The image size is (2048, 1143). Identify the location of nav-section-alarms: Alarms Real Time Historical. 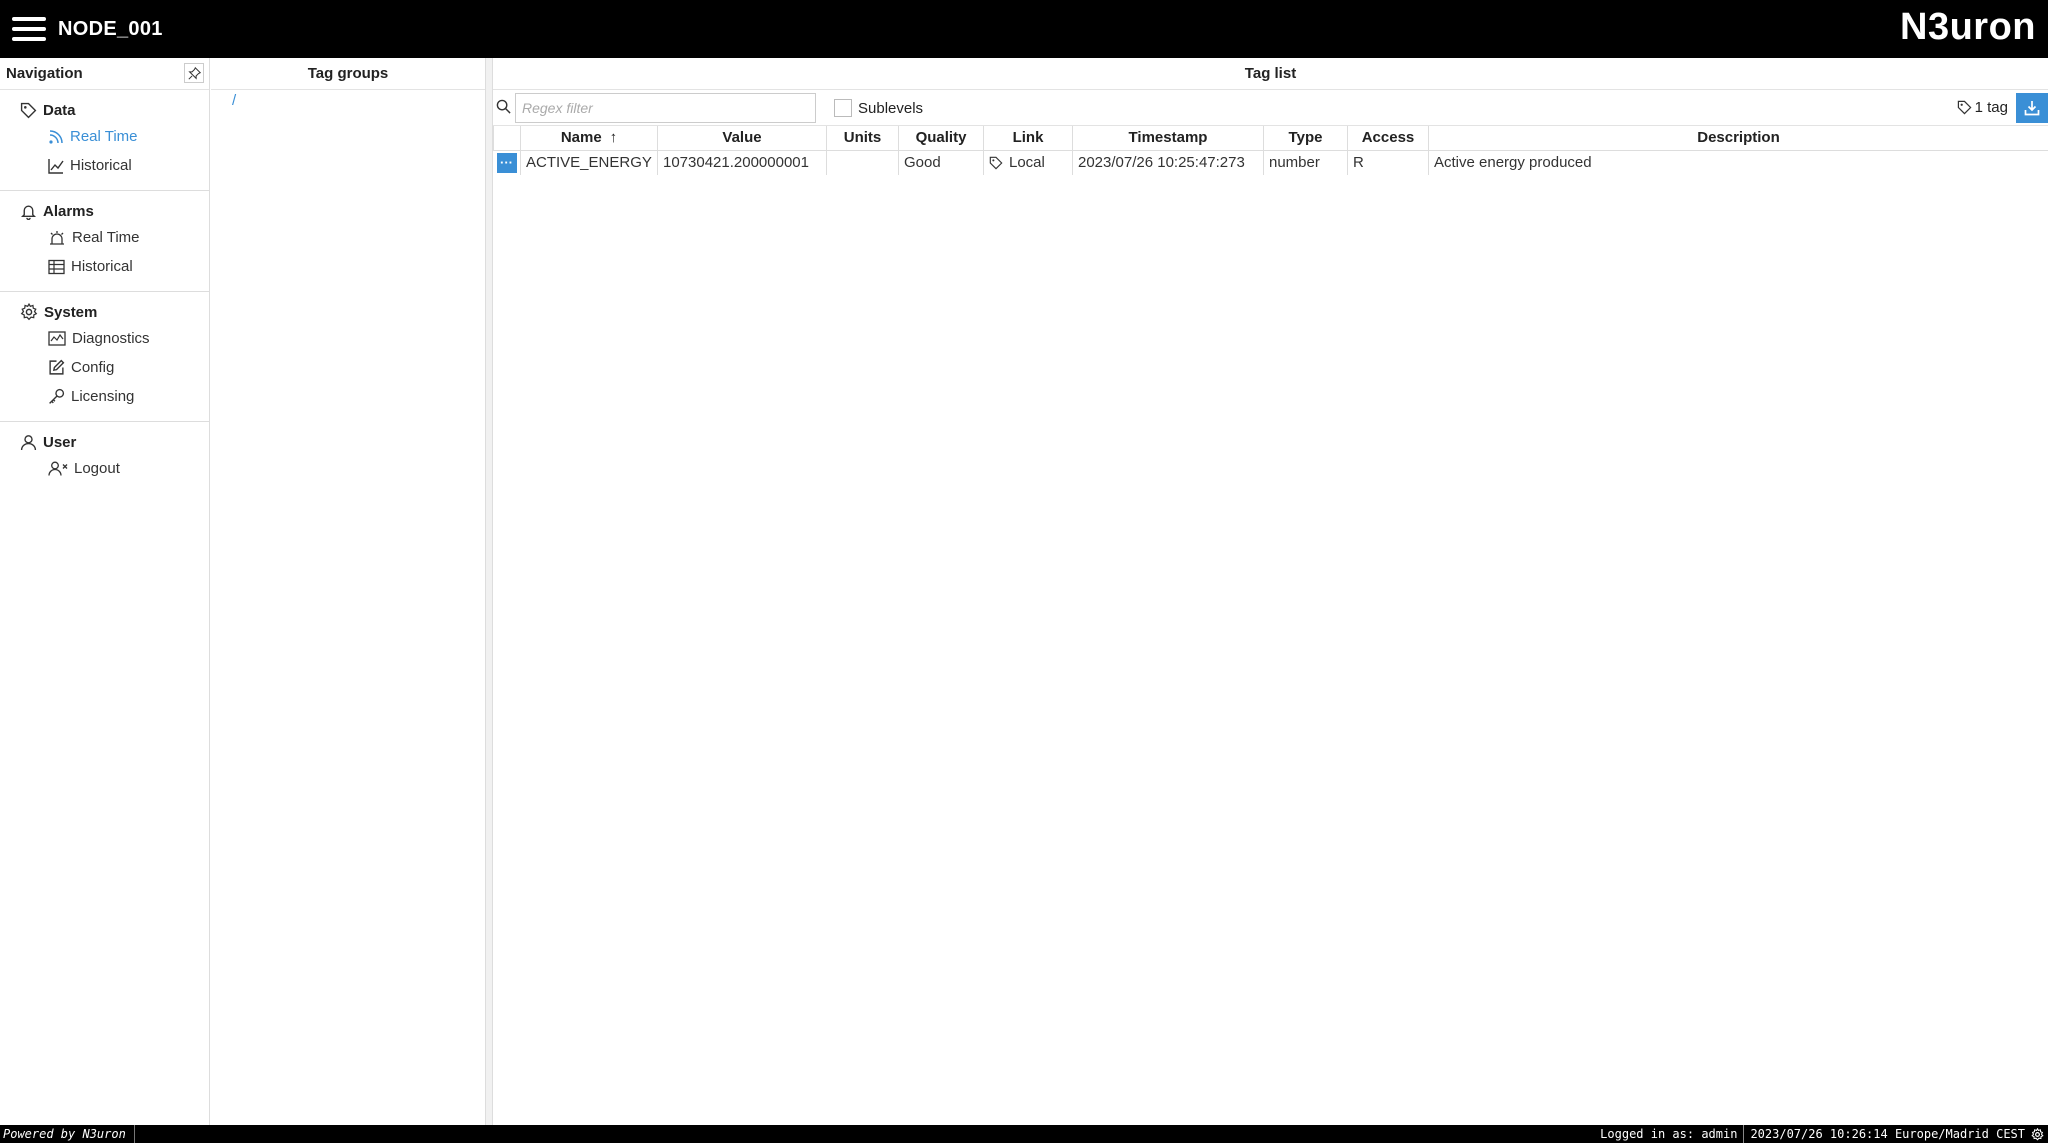
(104, 241).